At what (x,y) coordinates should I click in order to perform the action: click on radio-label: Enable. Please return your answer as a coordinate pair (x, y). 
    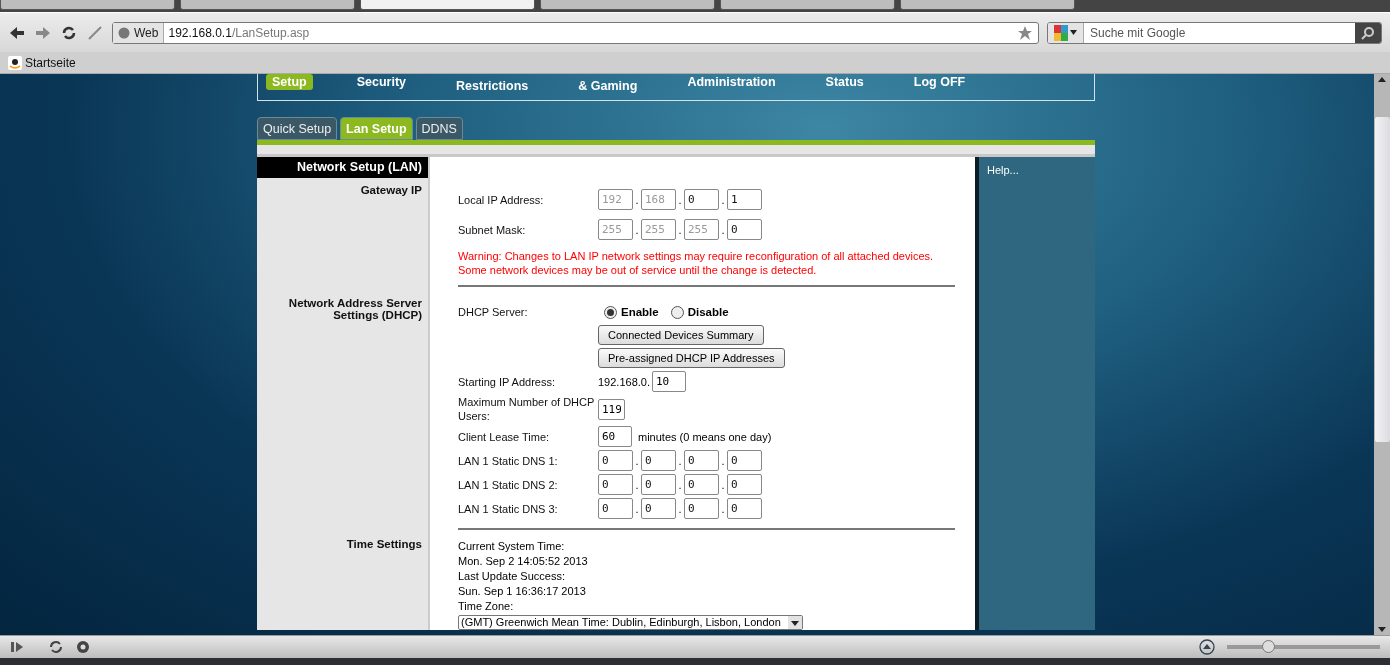
    Looking at the image, I should click on (640, 312).